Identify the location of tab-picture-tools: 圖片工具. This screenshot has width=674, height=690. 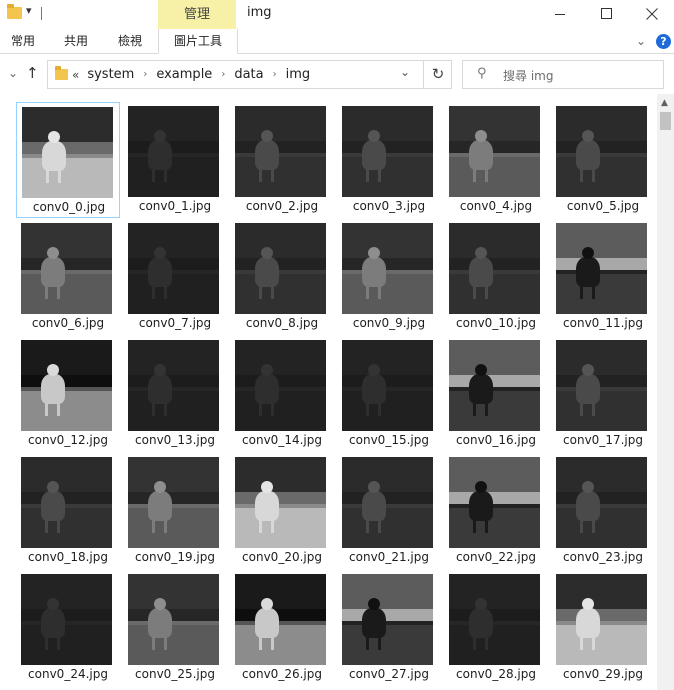
(198, 41).